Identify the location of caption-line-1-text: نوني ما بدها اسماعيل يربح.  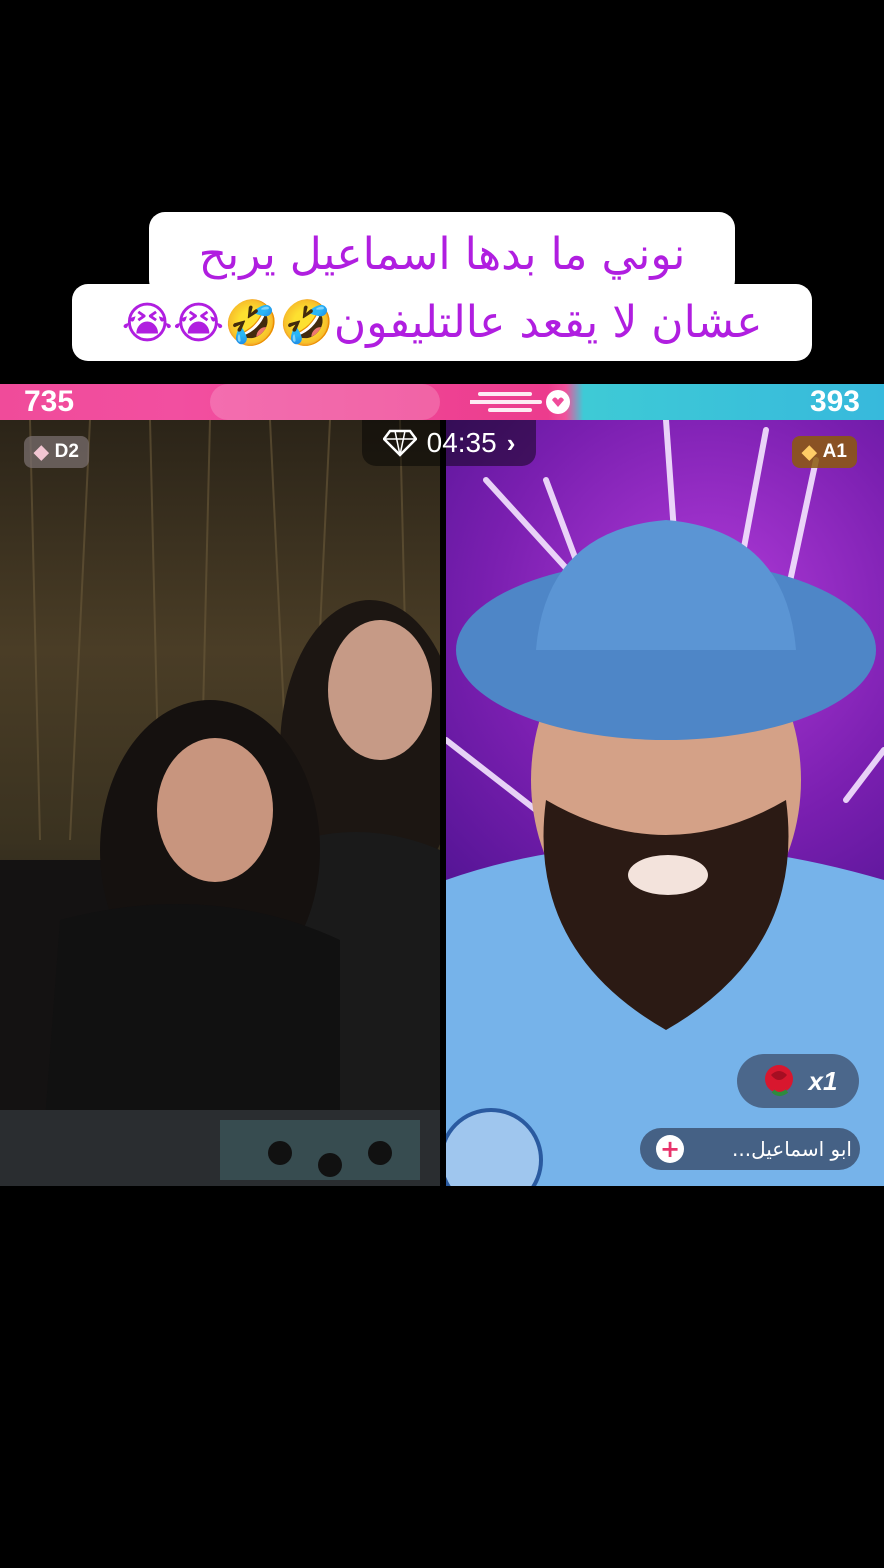
(442, 254).